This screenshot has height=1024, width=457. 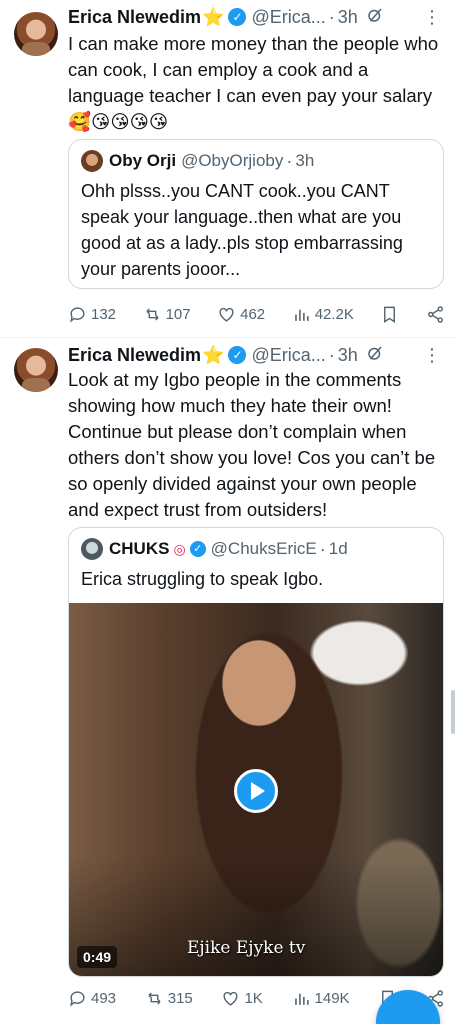 What do you see at coordinates (97, 957) in the screenshot?
I see `video-duration: 0:49` at bounding box center [97, 957].